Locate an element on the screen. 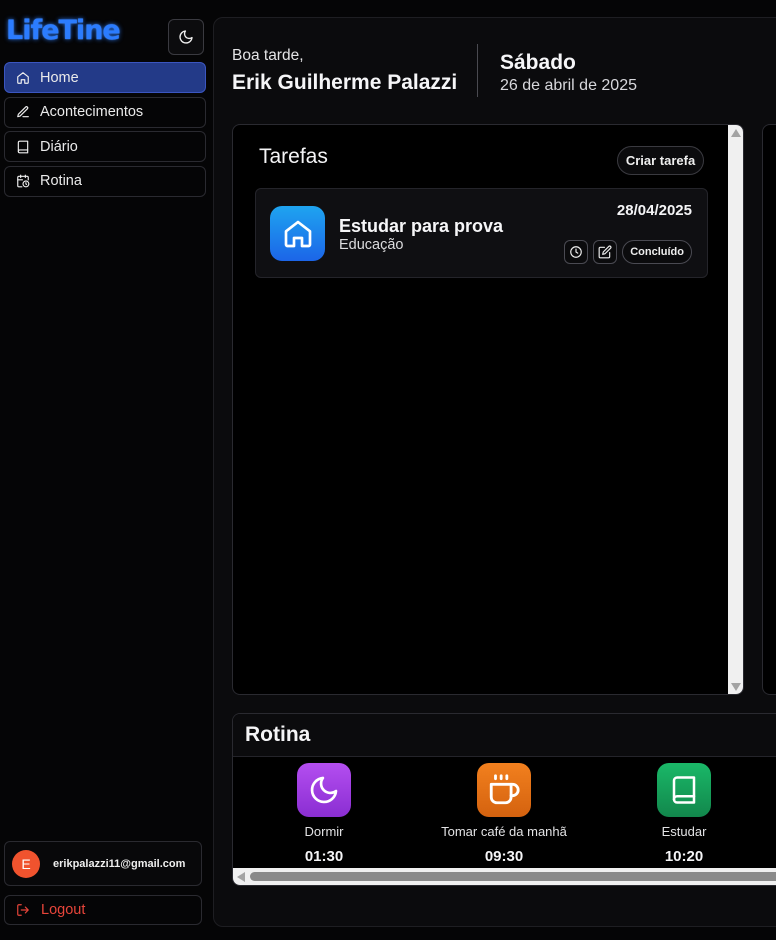 This screenshot has height=940, width=776. scroll-left-icon is located at coordinates (241, 877).